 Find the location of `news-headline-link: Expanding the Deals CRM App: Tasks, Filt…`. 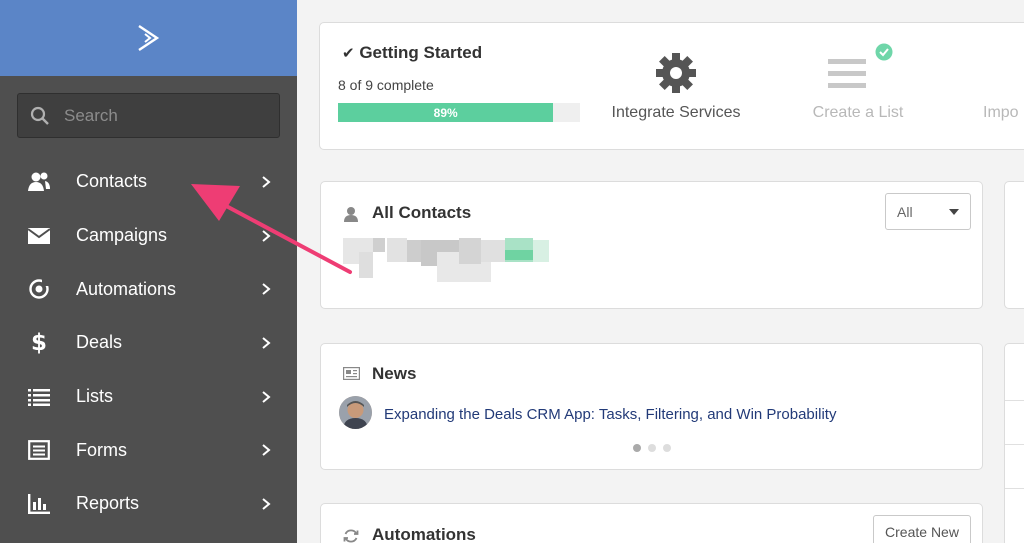

news-headline-link: Expanding the Deals CRM App: Tasks, Filt… is located at coordinates (610, 414).